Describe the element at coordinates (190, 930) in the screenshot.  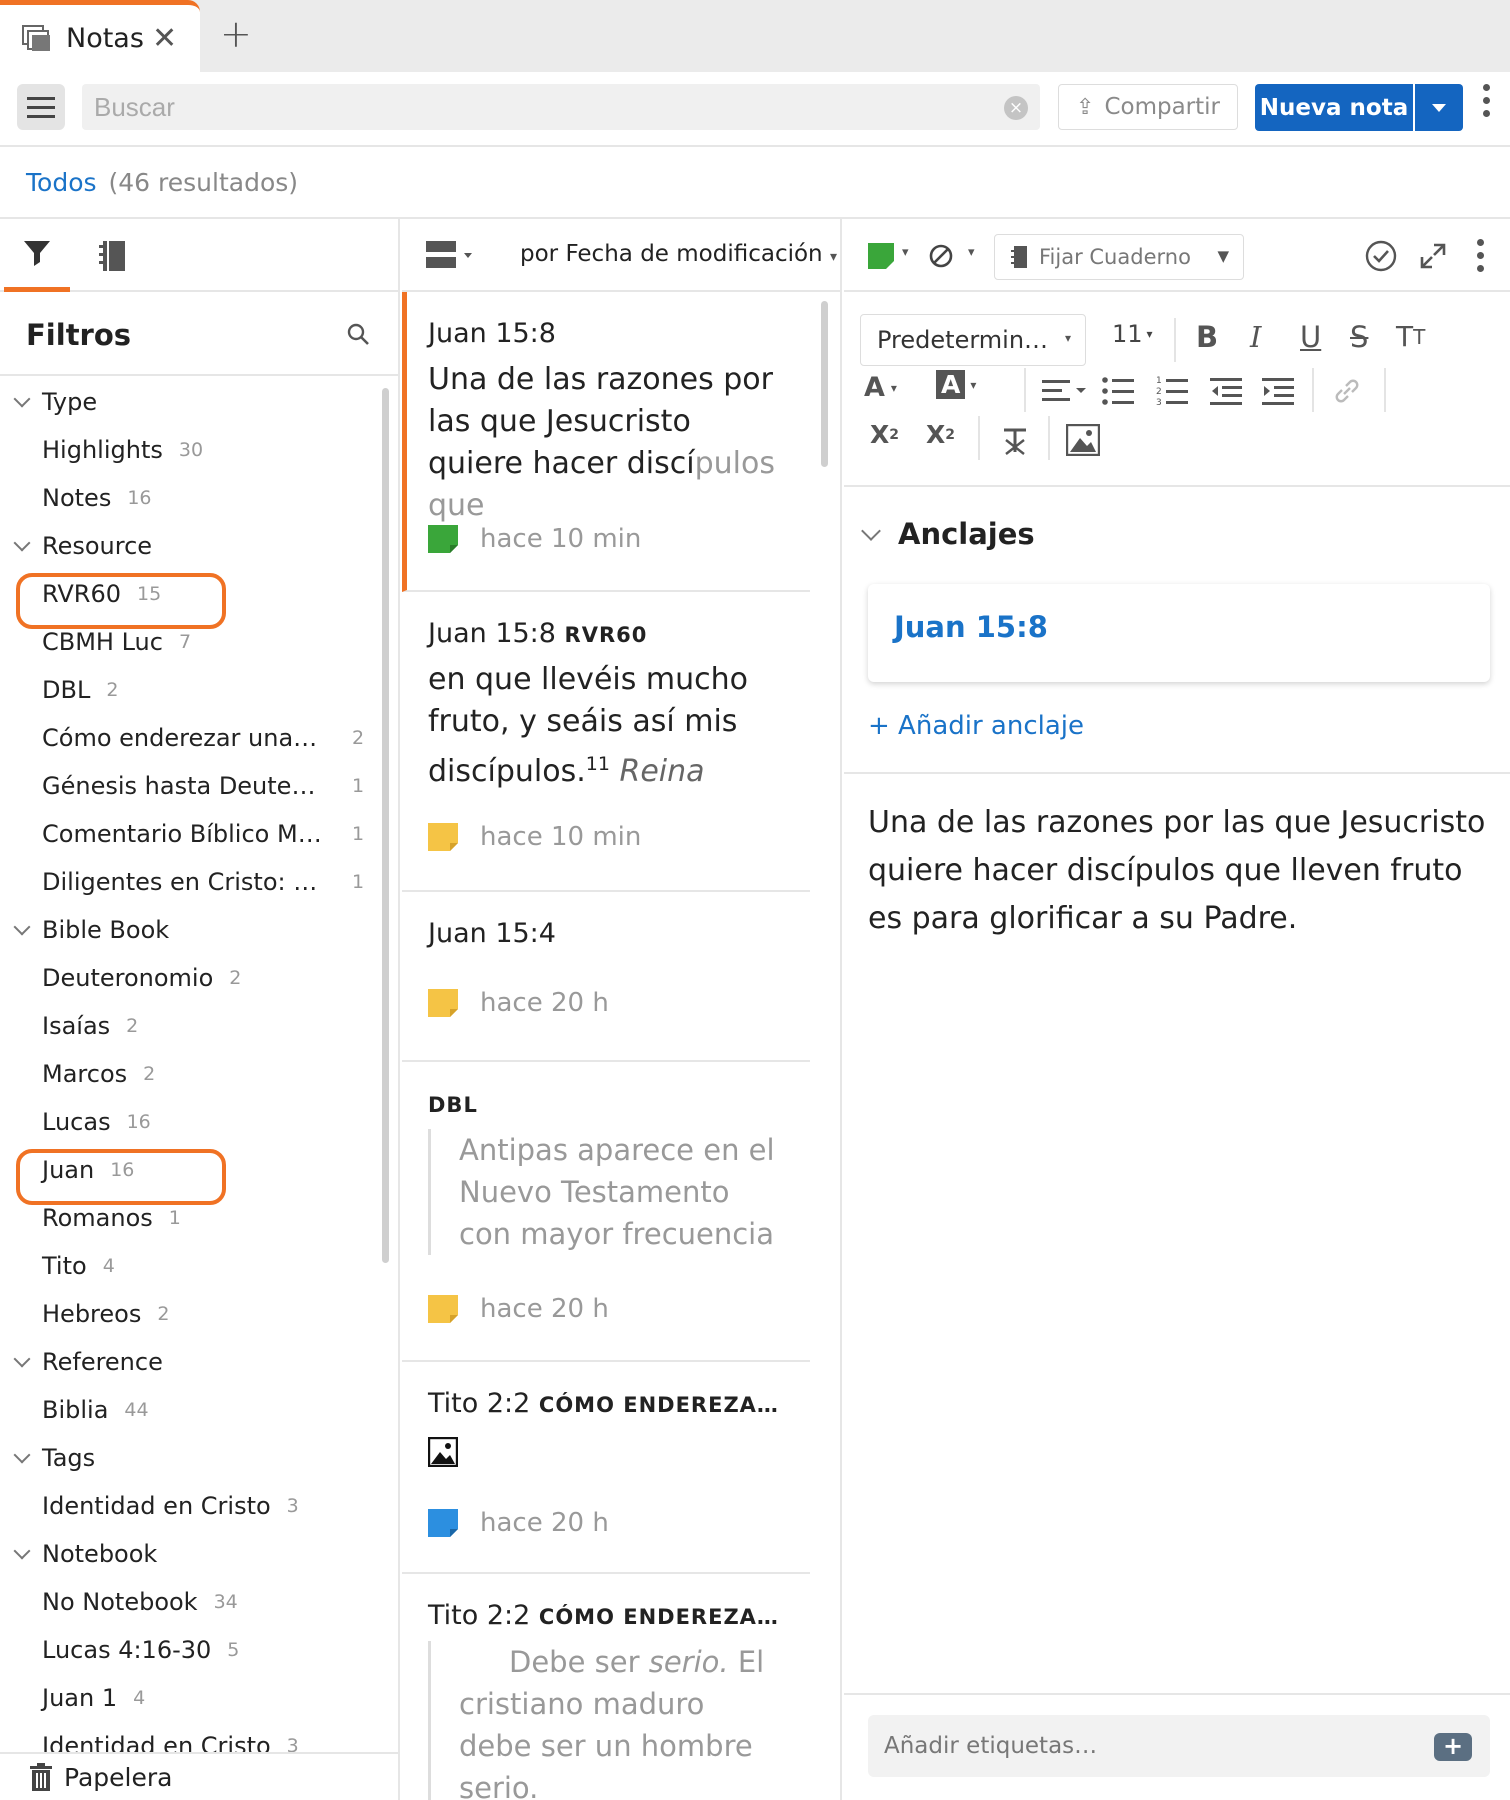
I see `filter-group-bible-book: Bible Book` at that location.